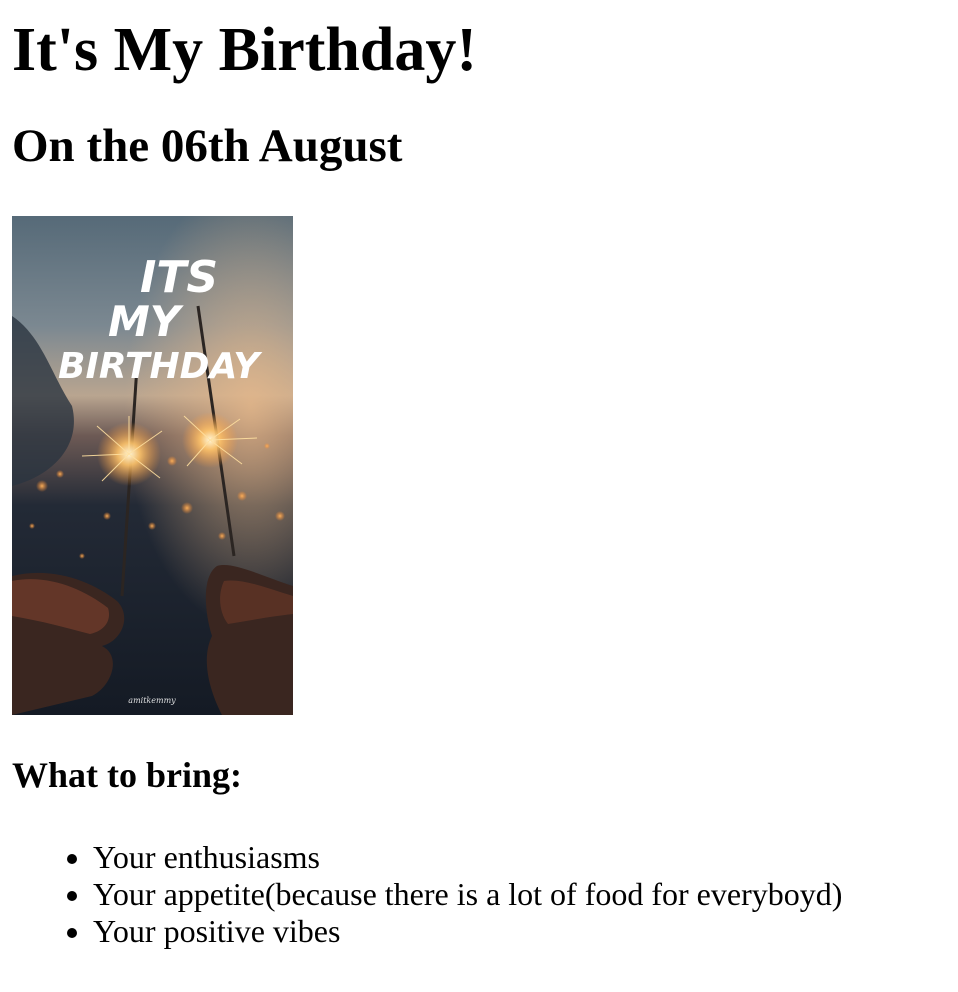 The image size is (958, 992). Describe the element at coordinates (519, 931) in the screenshot. I see `list-item: Your positive vibes` at that location.